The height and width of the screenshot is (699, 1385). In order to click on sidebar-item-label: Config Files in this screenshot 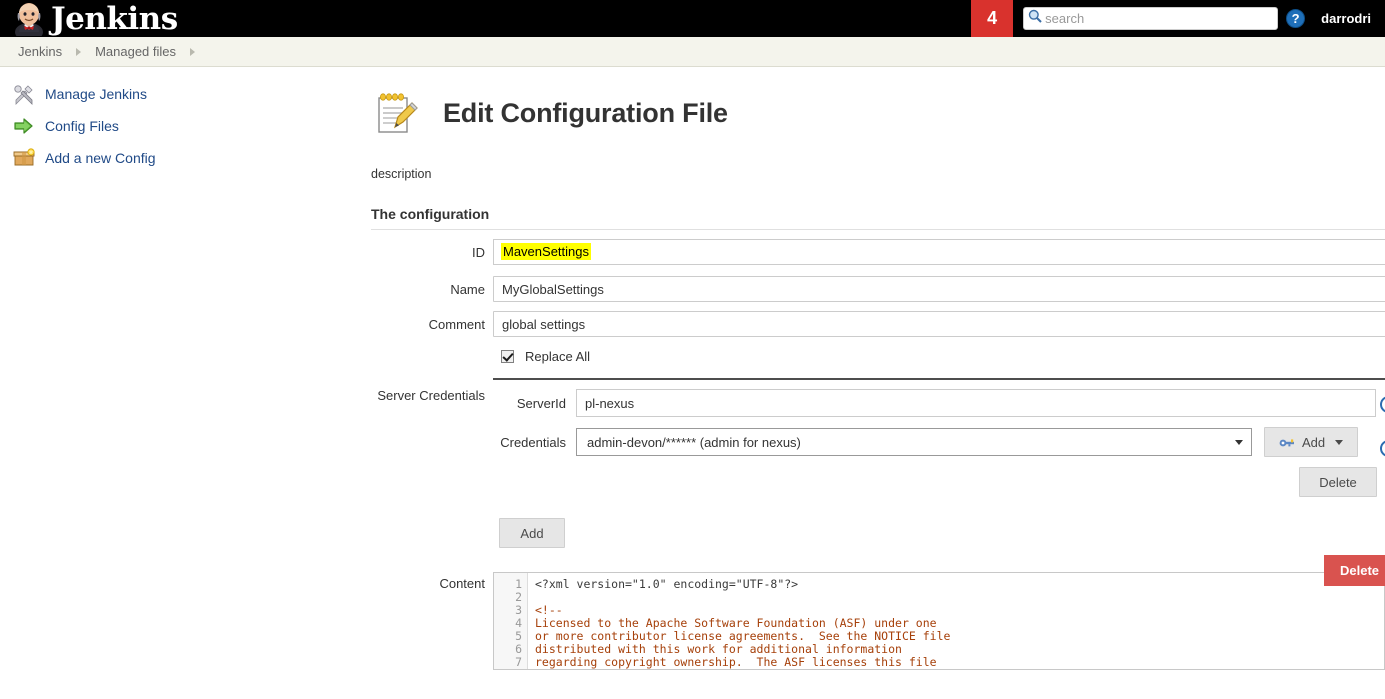, I will do `click(82, 126)`.